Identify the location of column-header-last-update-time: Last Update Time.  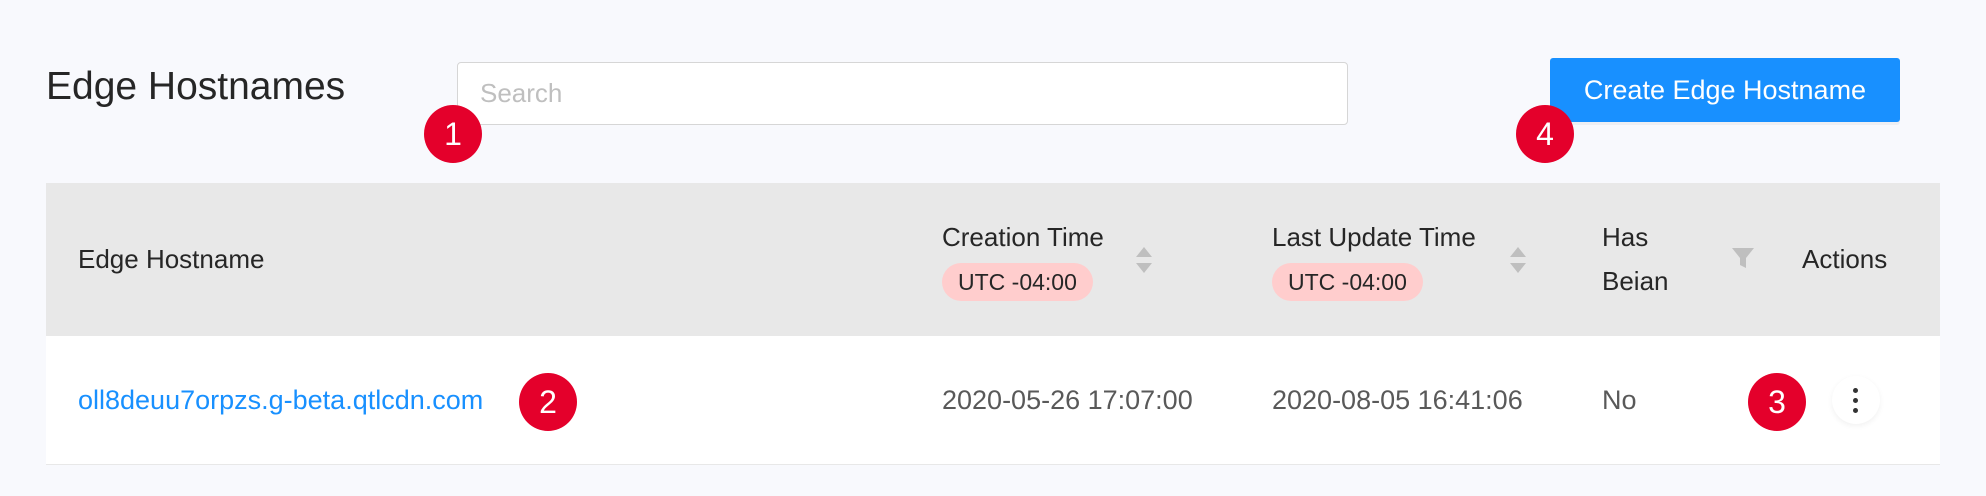
(1374, 237).